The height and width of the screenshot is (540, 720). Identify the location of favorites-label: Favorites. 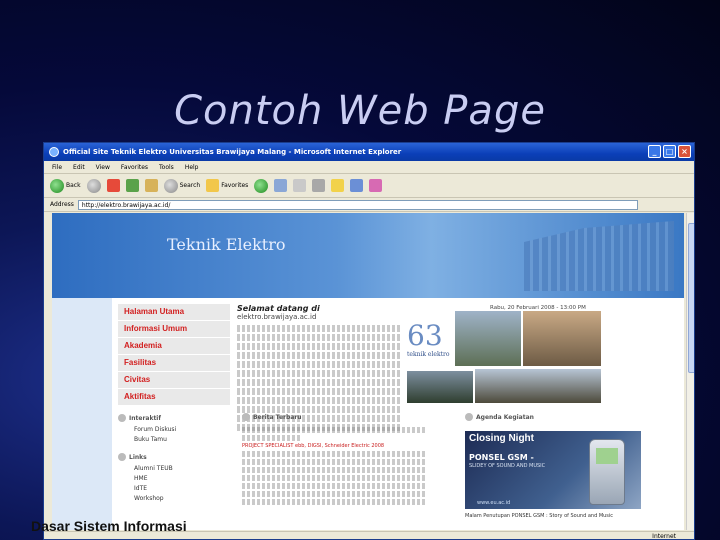
(235, 185).